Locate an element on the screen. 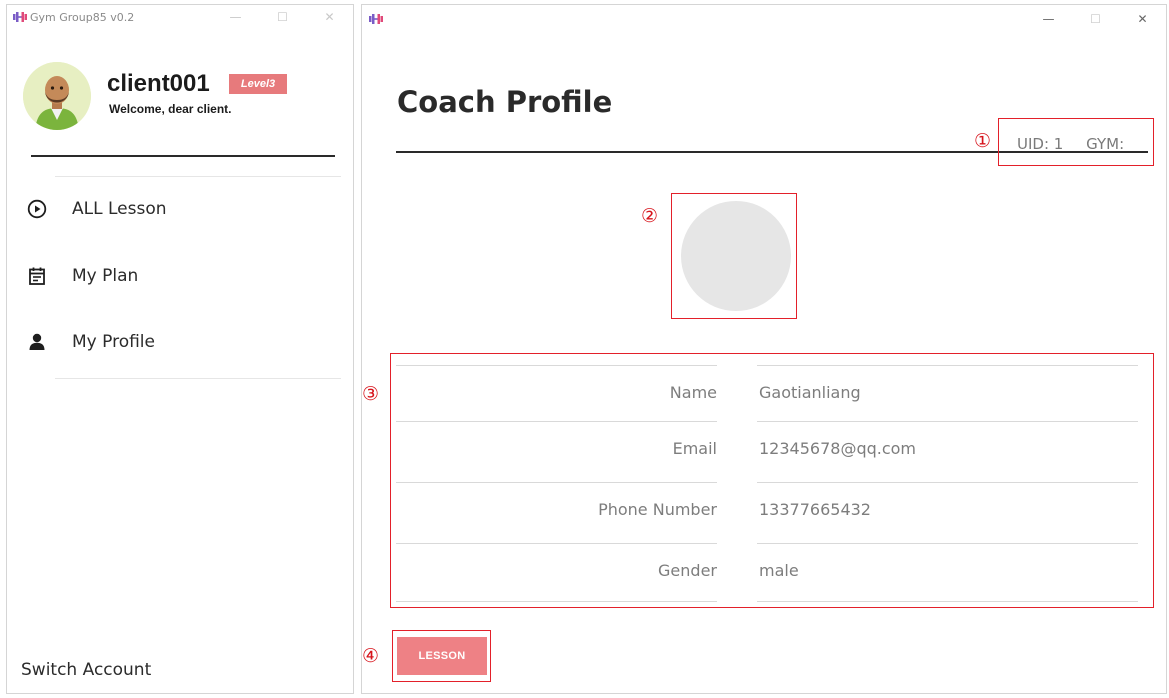 The width and height of the screenshot is (1169, 698). info-row-email: Email 12345678@qq.com is located at coordinates (767, 451).